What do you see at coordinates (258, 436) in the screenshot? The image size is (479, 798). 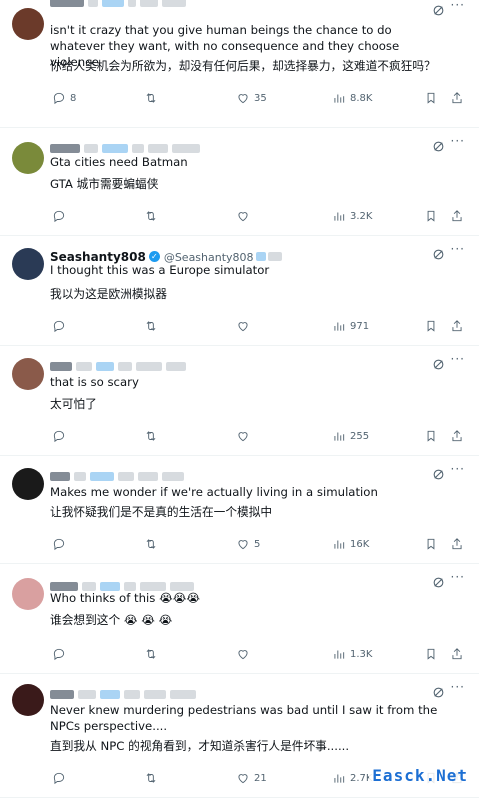 I see `action-bar: 255` at bounding box center [258, 436].